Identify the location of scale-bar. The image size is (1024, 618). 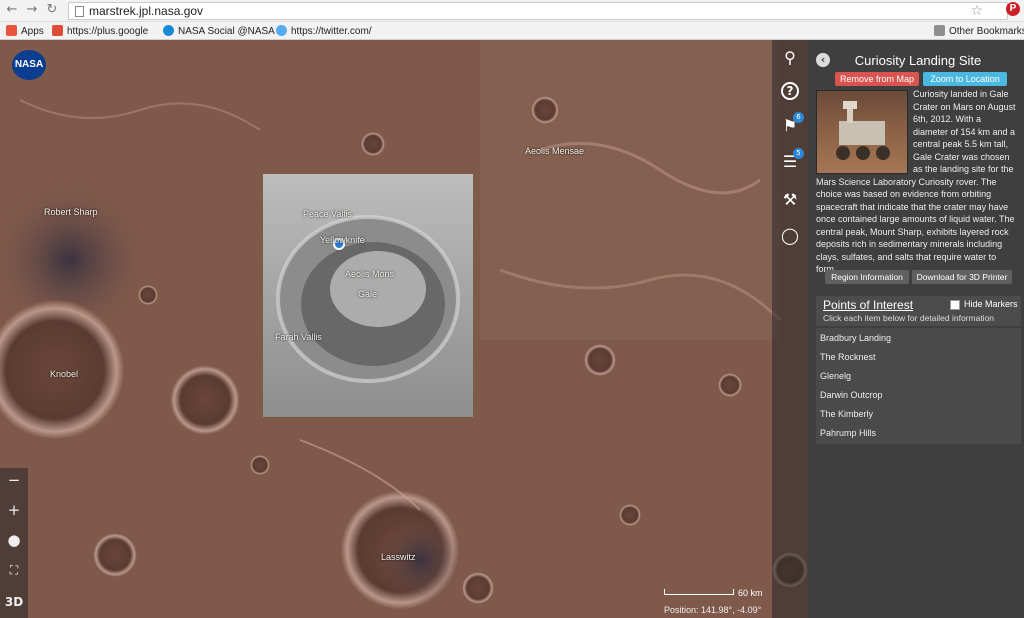
(699, 592).